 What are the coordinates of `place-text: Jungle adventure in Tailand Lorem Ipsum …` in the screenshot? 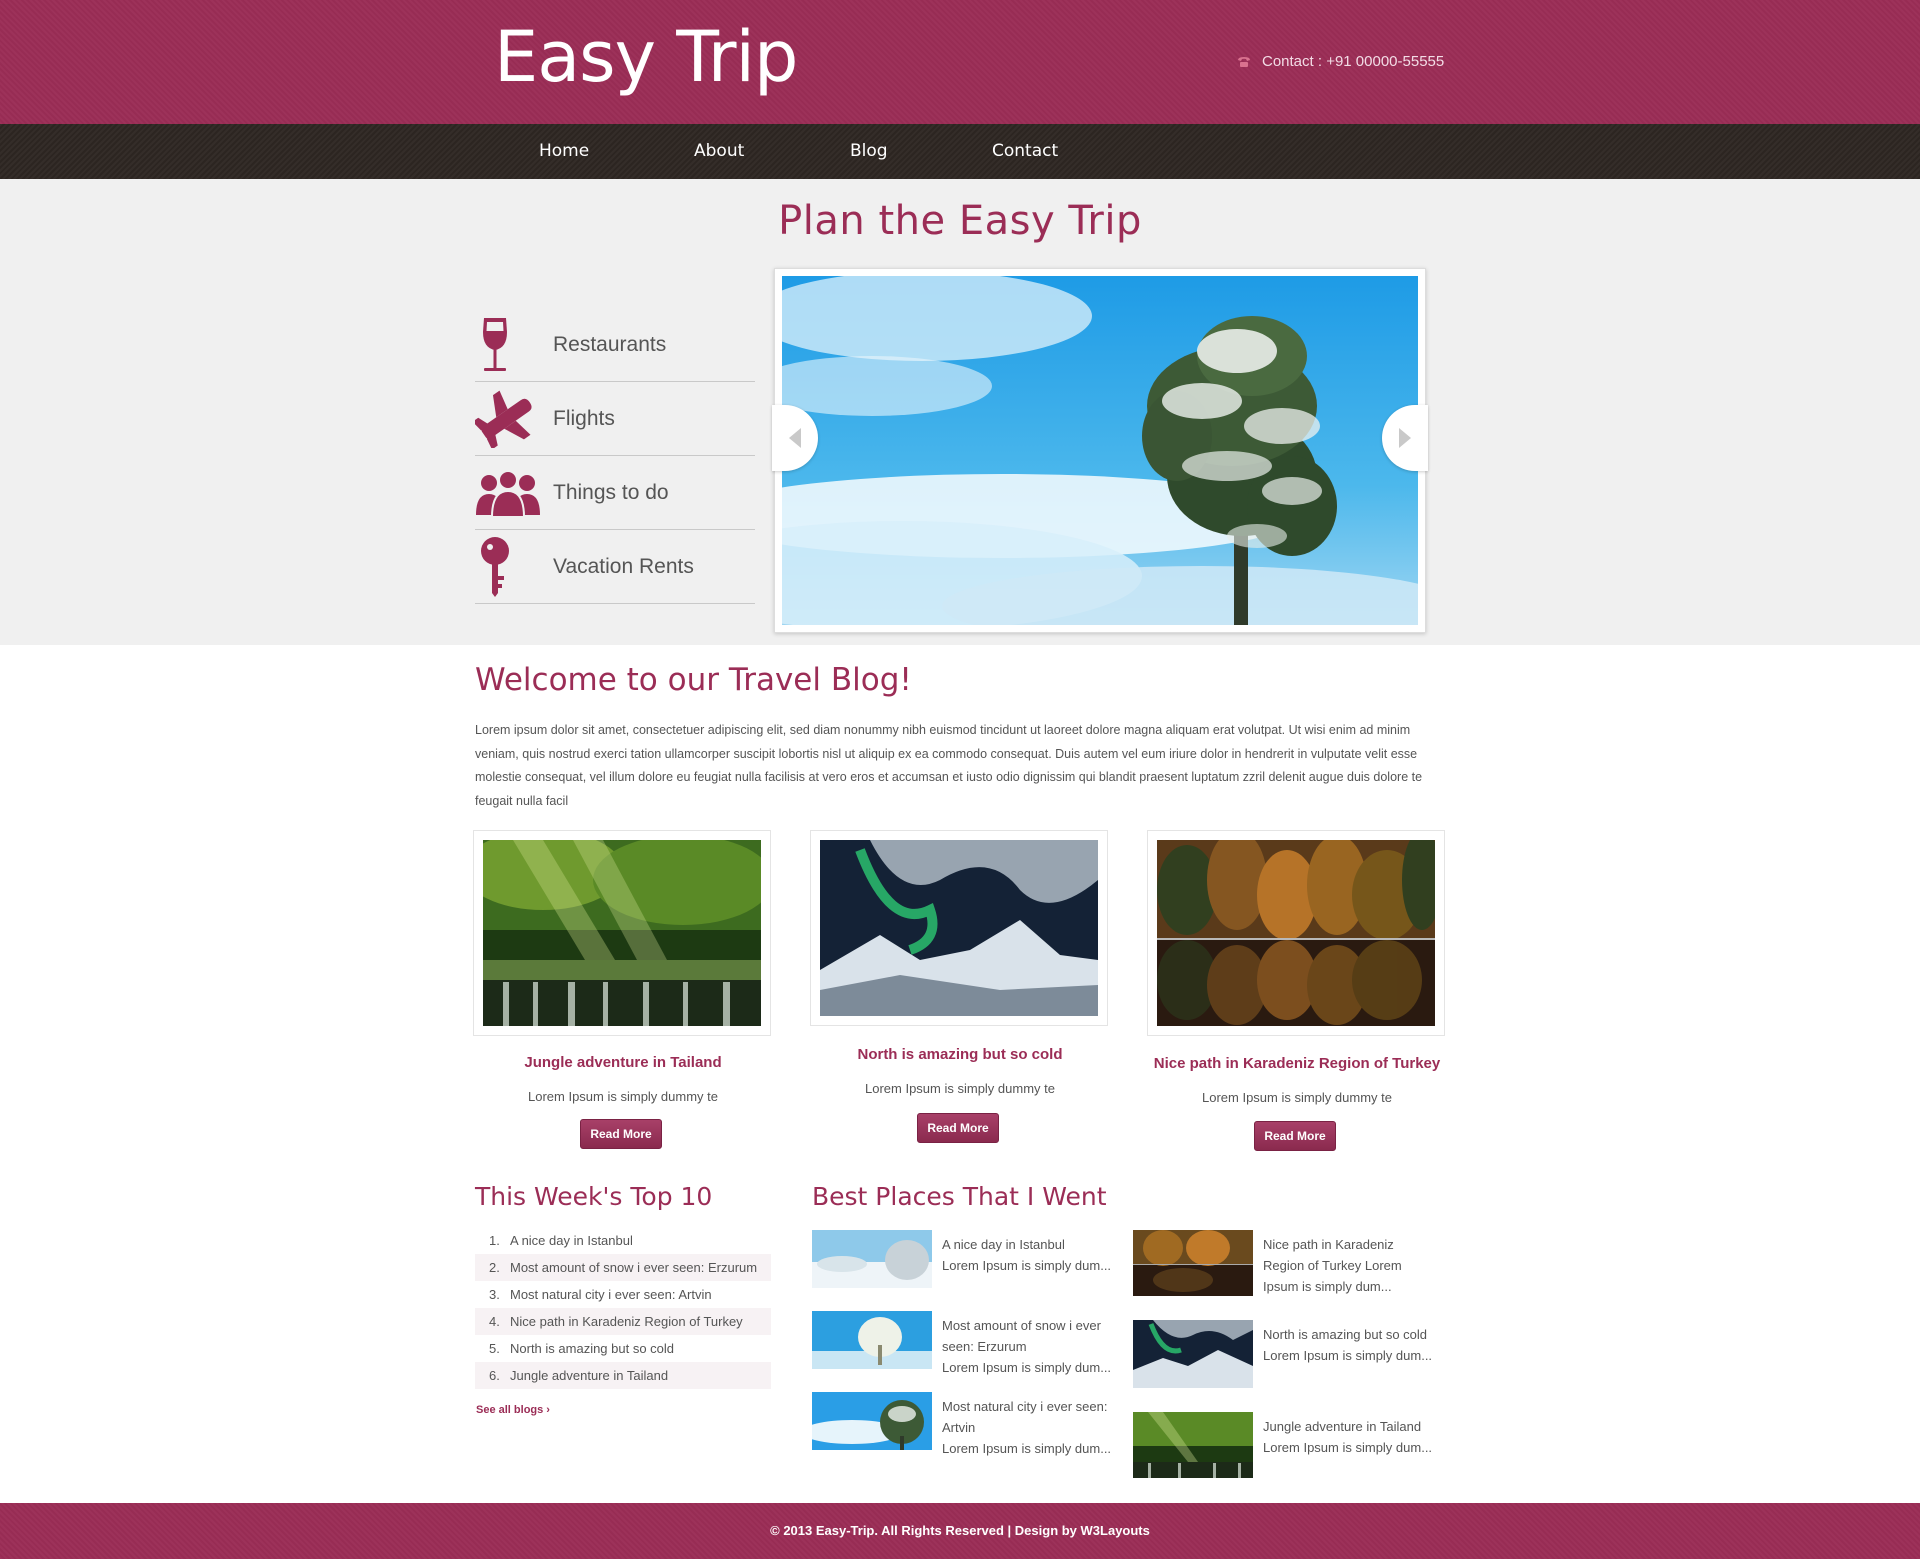 It's located at (1348, 1437).